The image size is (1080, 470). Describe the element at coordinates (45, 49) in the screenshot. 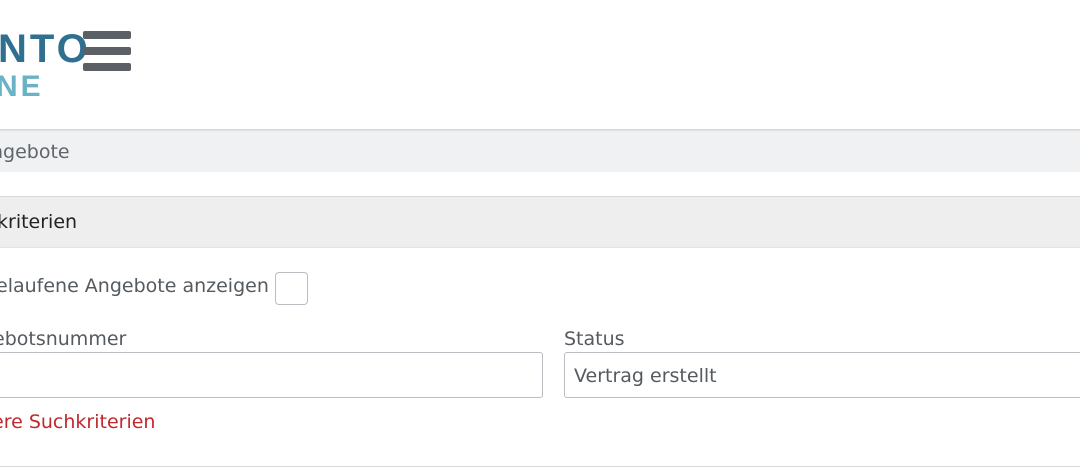

I see `logo-text-top: NTO` at that location.